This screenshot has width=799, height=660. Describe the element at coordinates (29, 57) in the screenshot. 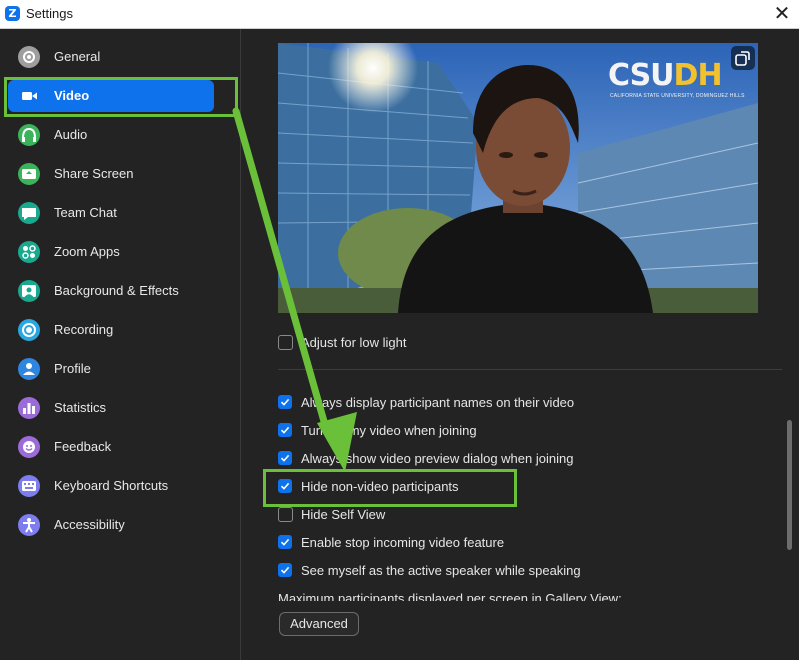

I see `gear-icon` at that location.